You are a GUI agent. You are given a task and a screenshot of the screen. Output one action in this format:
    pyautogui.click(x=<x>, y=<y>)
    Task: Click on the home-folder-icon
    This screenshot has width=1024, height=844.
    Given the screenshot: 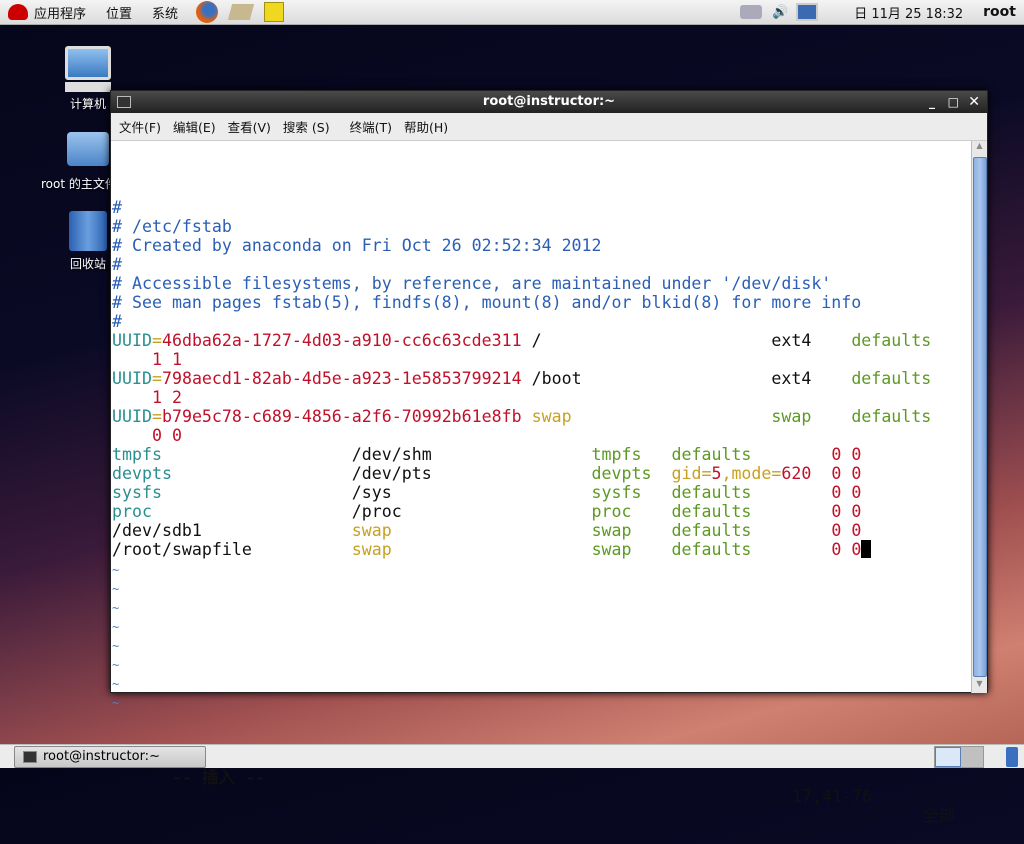 What is the action you would take?
    pyautogui.click(x=88, y=149)
    